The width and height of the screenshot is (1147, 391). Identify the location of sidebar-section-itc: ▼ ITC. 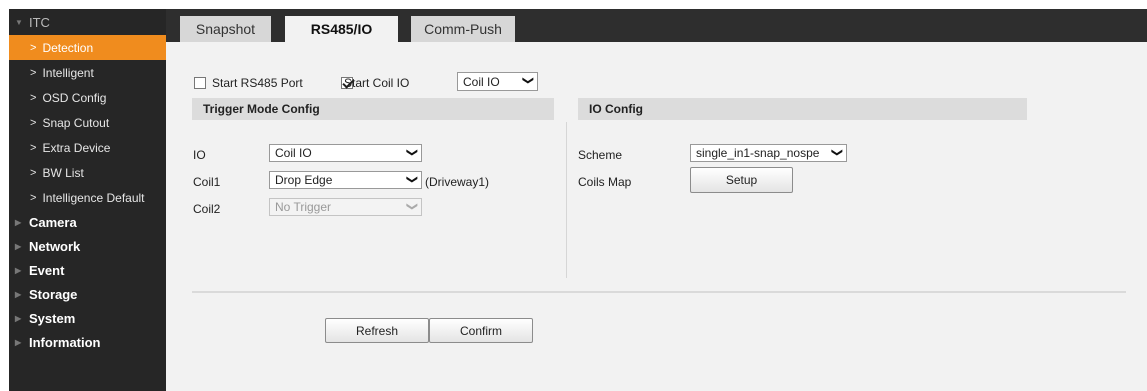
(87, 22).